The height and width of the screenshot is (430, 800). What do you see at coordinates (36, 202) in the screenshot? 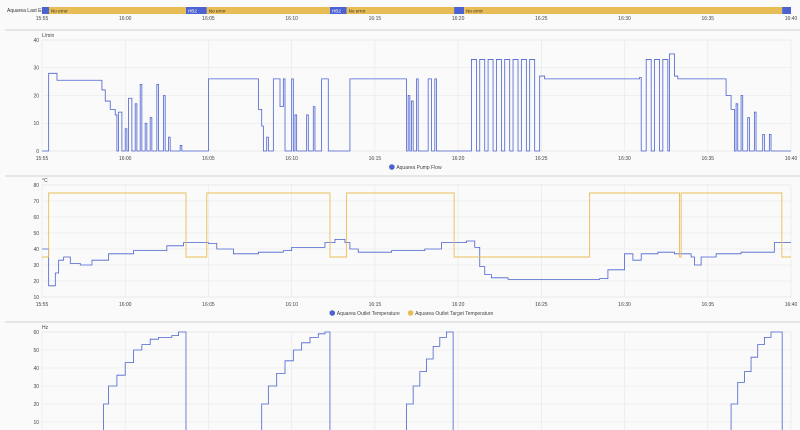
I see `y-tick-label: 70` at bounding box center [36, 202].